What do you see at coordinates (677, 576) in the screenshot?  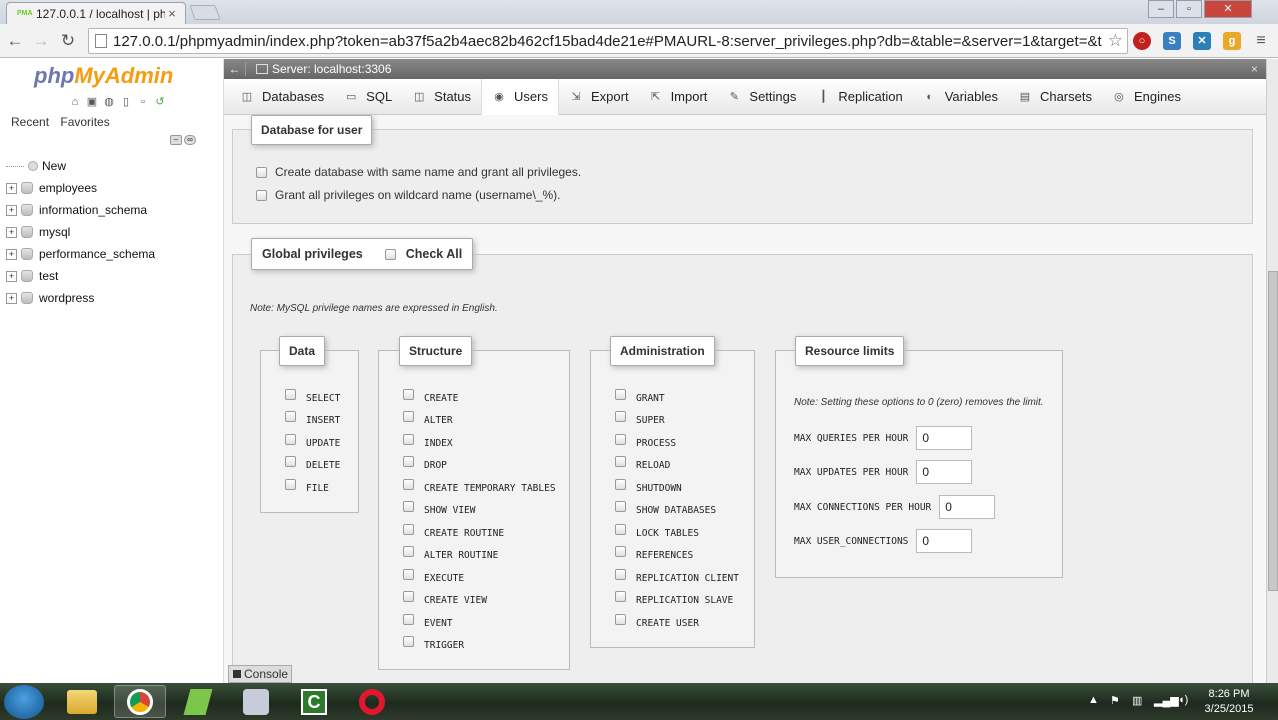 I see `priv-replication-client: REPLICATION CLIENT` at bounding box center [677, 576].